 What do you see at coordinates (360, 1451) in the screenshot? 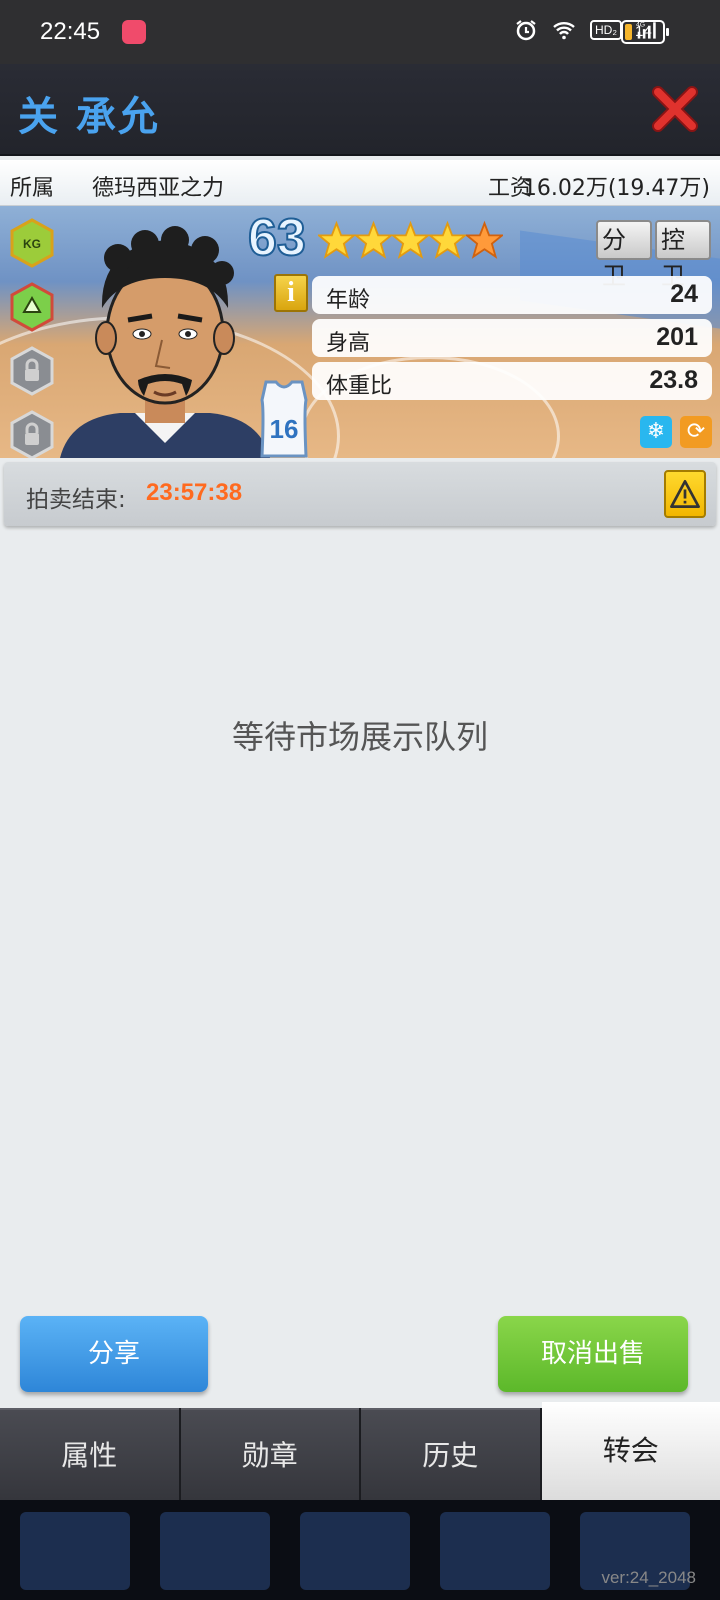
I see `tab-bar: 属性 勋章 历史 转会` at bounding box center [360, 1451].